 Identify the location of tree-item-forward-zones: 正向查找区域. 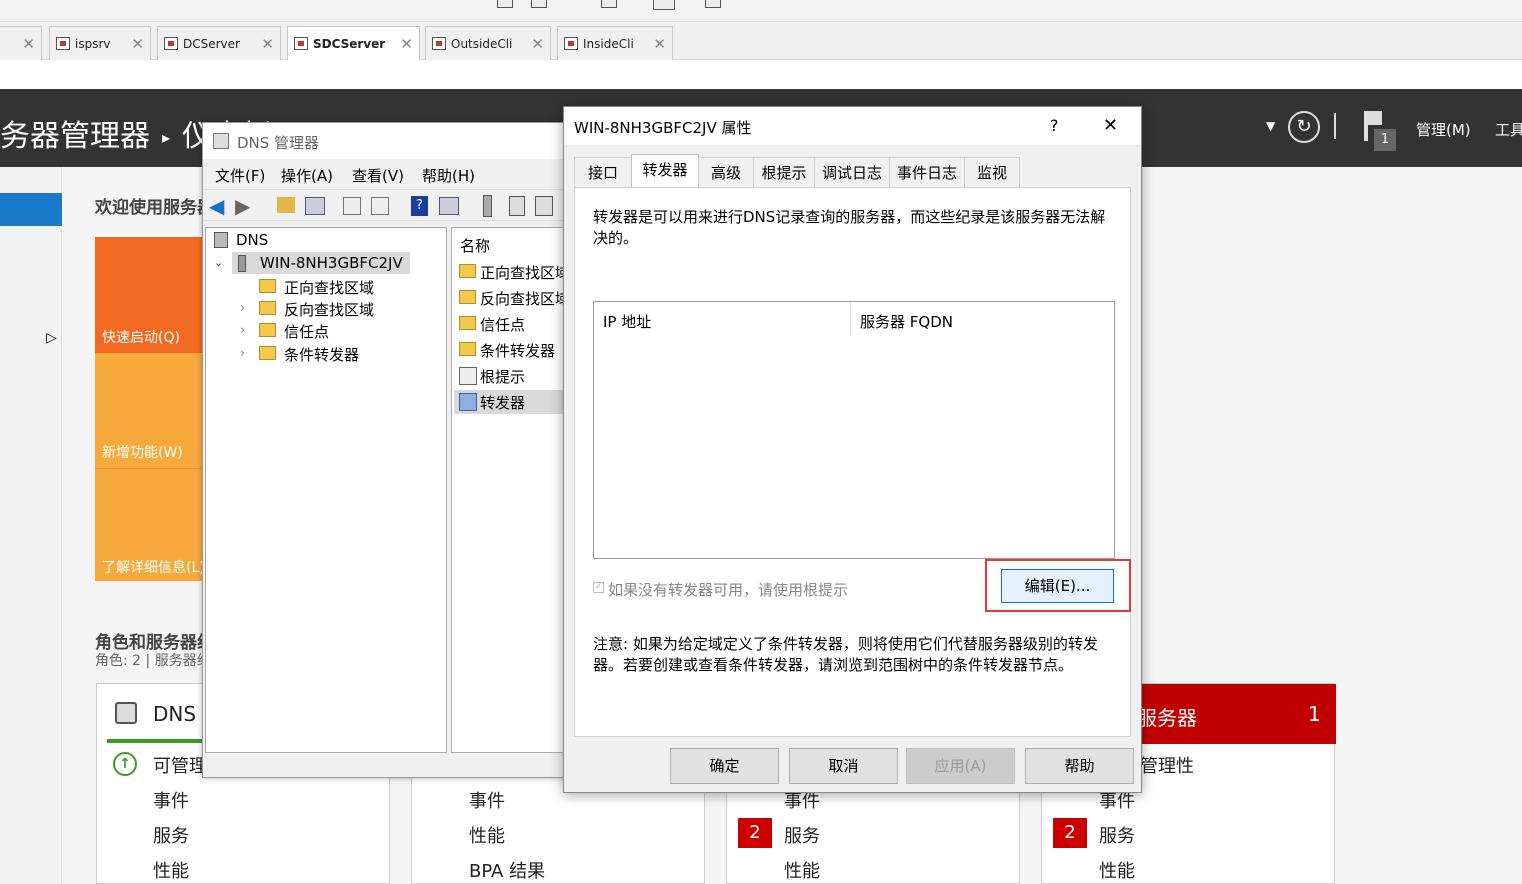
(329, 287).